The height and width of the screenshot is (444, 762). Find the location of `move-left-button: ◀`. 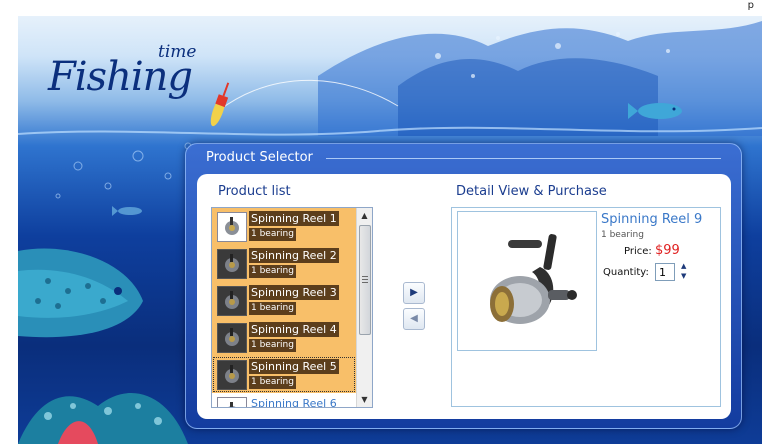

move-left-button: ◀ is located at coordinates (414, 319).